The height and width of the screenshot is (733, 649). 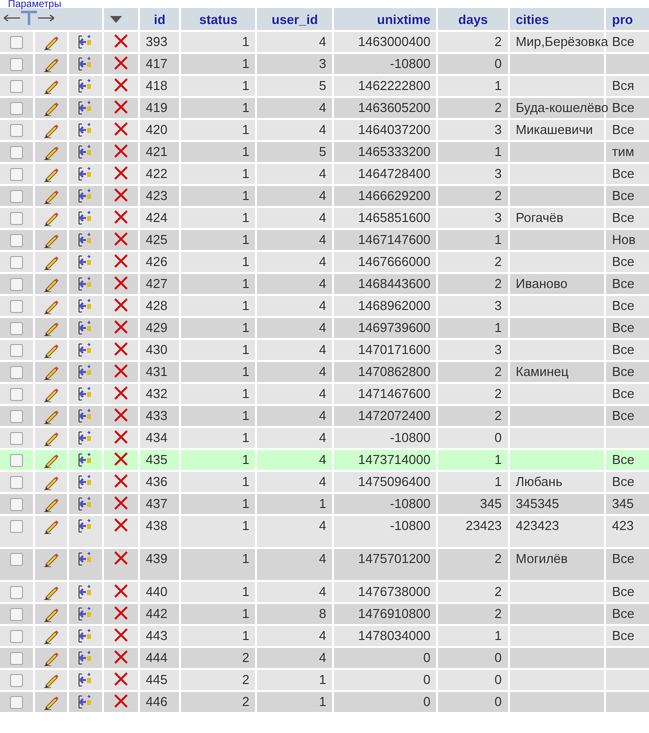 What do you see at coordinates (116, 20) in the screenshot?
I see `dropdown-triangle-icon` at bounding box center [116, 20].